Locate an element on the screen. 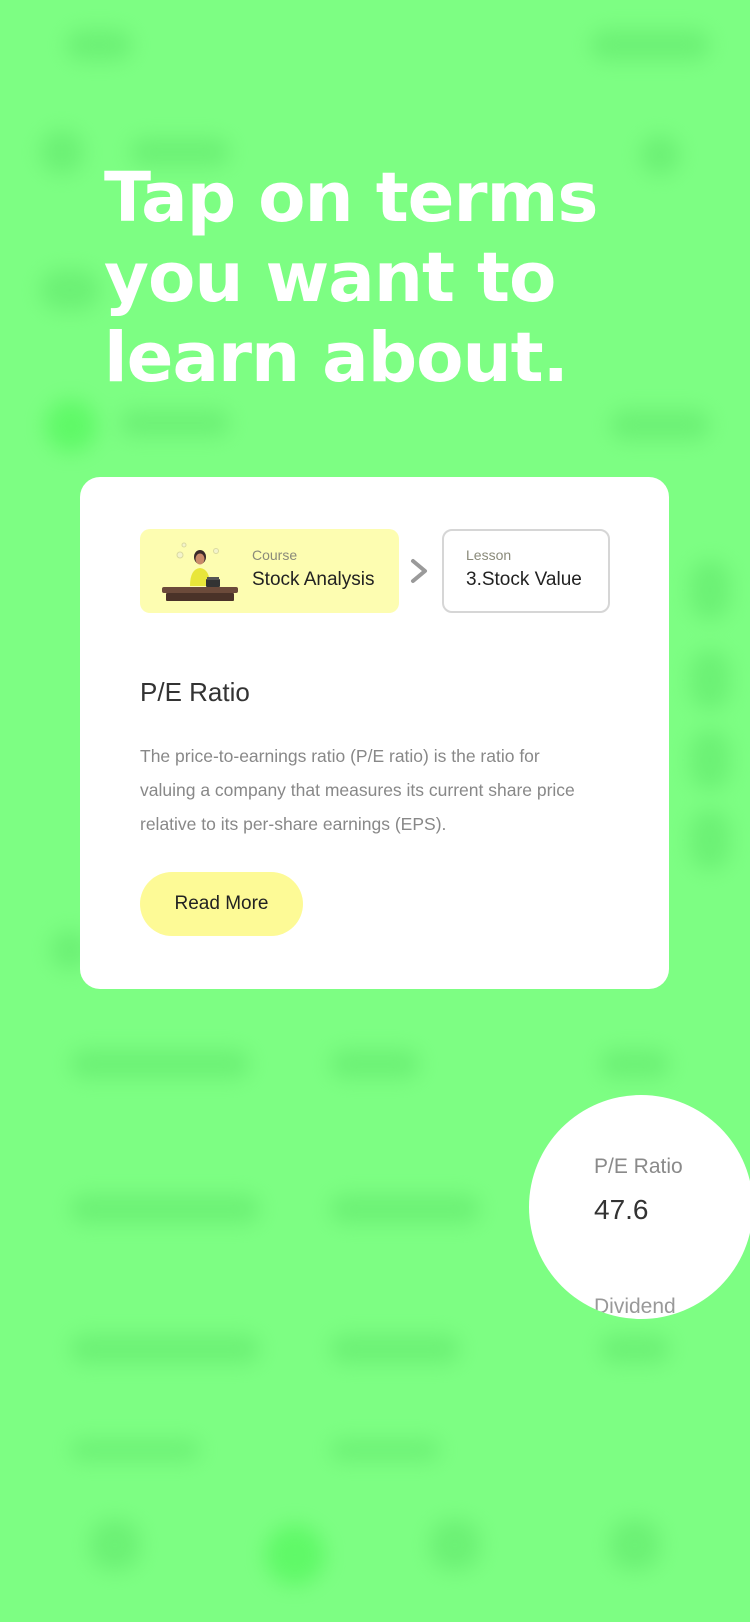 The width and height of the screenshot is (750, 1622). course-name: Stock Analysis is located at coordinates (313, 579).